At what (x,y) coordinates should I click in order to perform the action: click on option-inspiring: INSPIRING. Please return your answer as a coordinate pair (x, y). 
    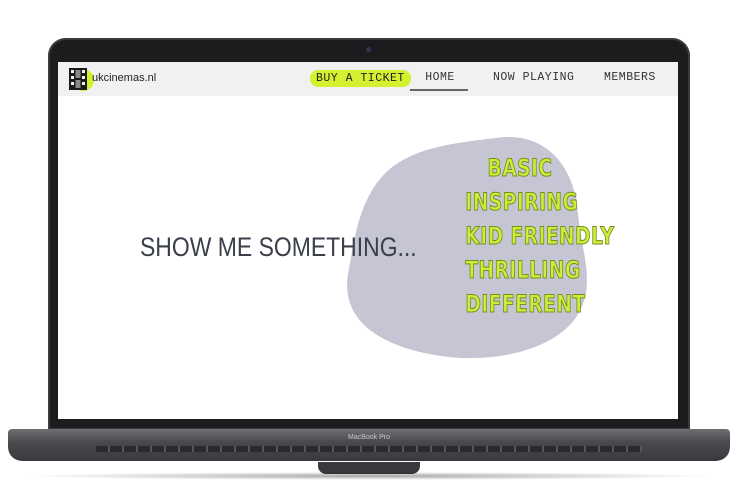
    Looking at the image, I should click on (521, 202).